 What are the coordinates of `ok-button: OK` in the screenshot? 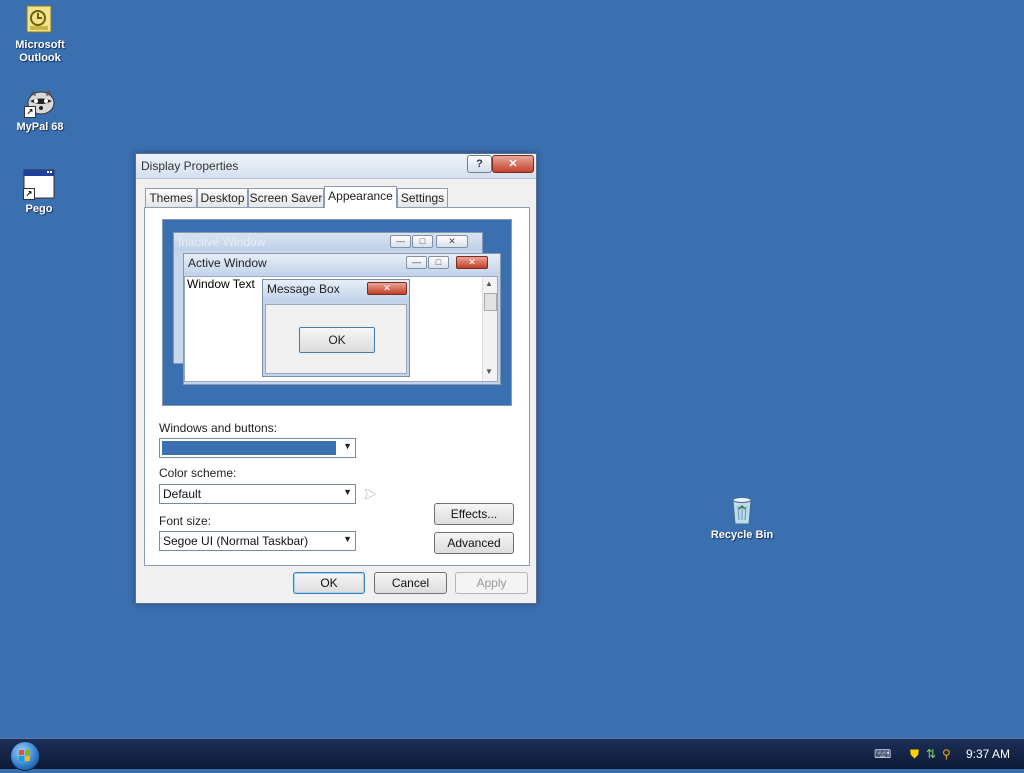 It's located at (329, 583).